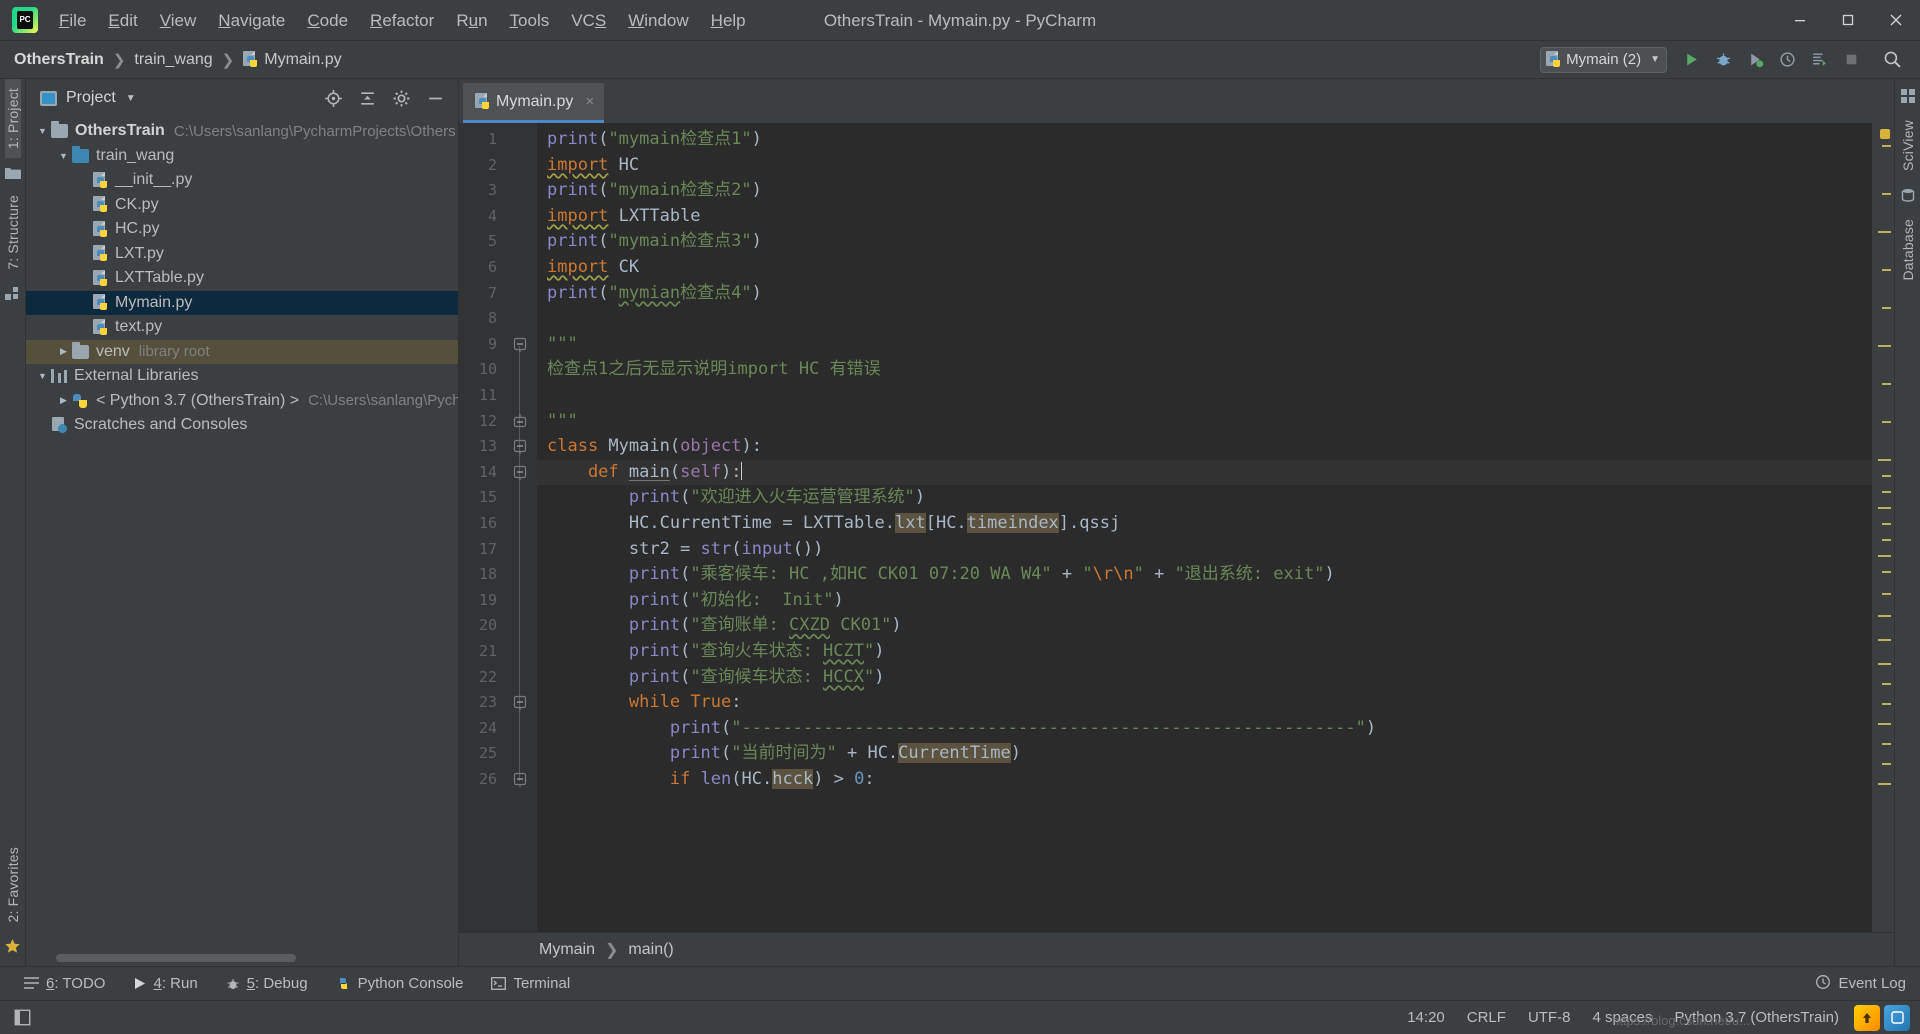 The width and height of the screenshot is (1920, 1034). What do you see at coordinates (22, 1018) in the screenshot?
I see `toggle-toolbars-icon` at bounding box center [22, 1018].